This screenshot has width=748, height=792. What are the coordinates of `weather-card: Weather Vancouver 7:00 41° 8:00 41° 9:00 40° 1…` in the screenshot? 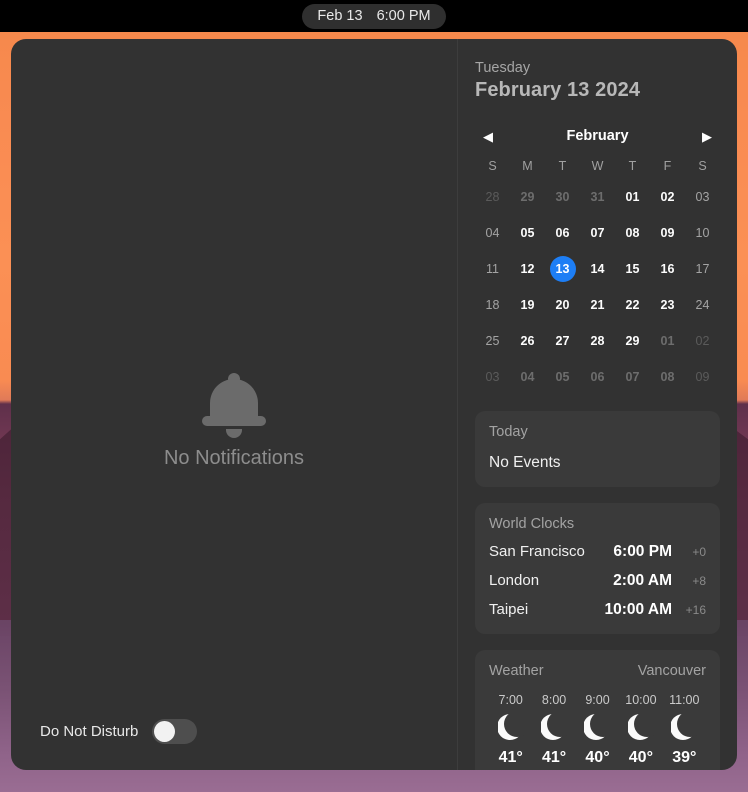 It's located at (597, 710).